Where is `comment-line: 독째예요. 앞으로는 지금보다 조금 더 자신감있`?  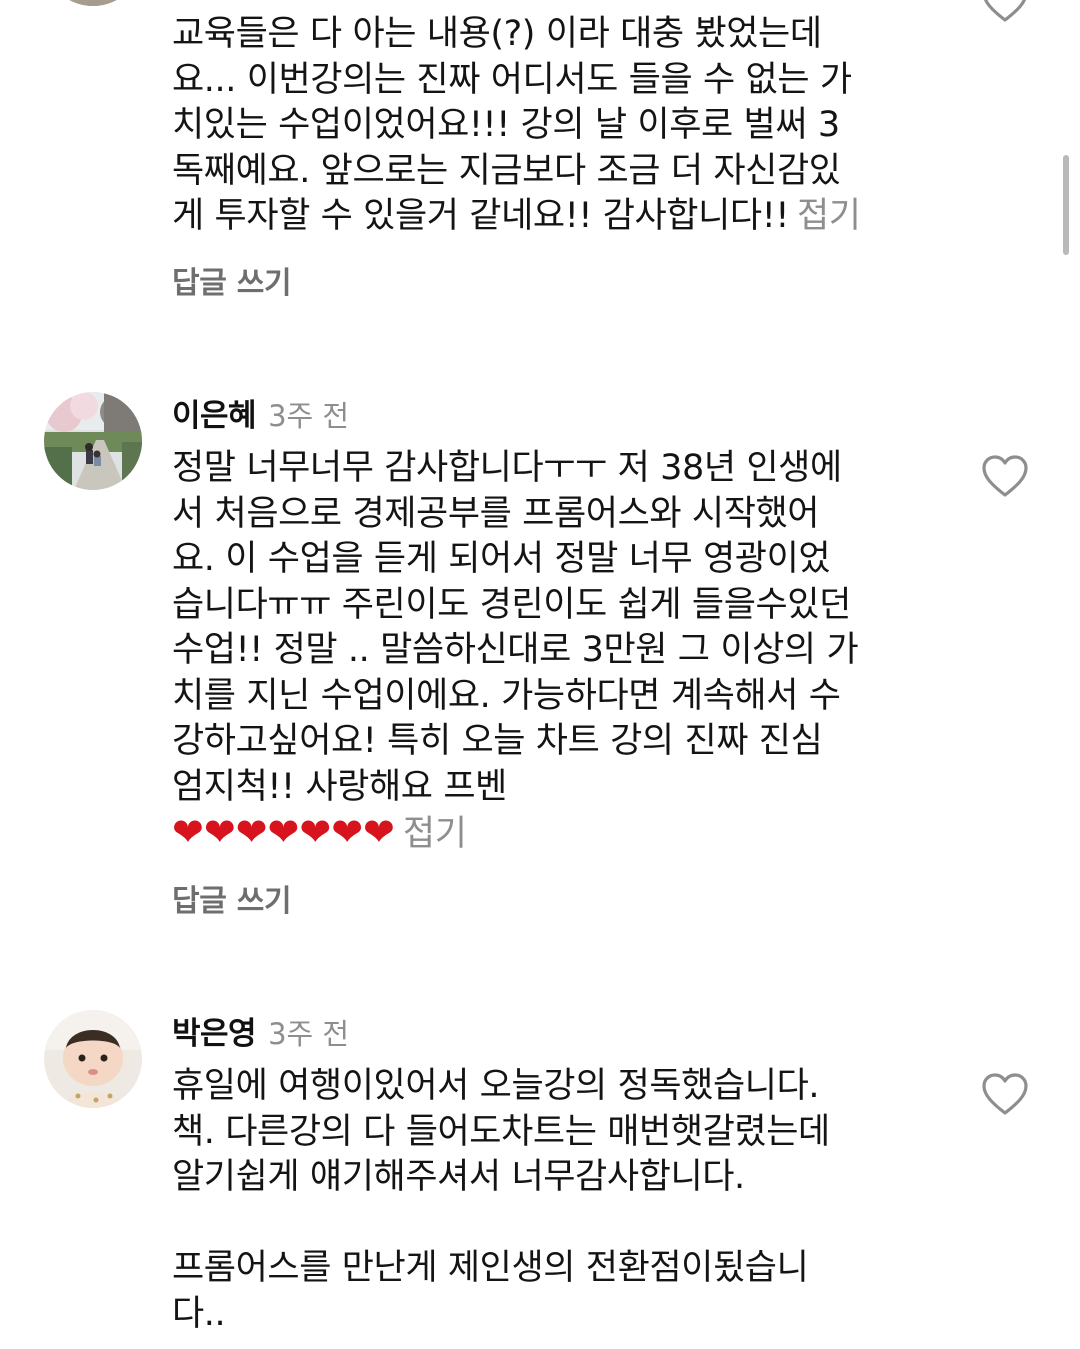
comment-line: 독째예요. 앞으로는 지금보다 조금 더 자신감있 is located at coordinates (506, 170).